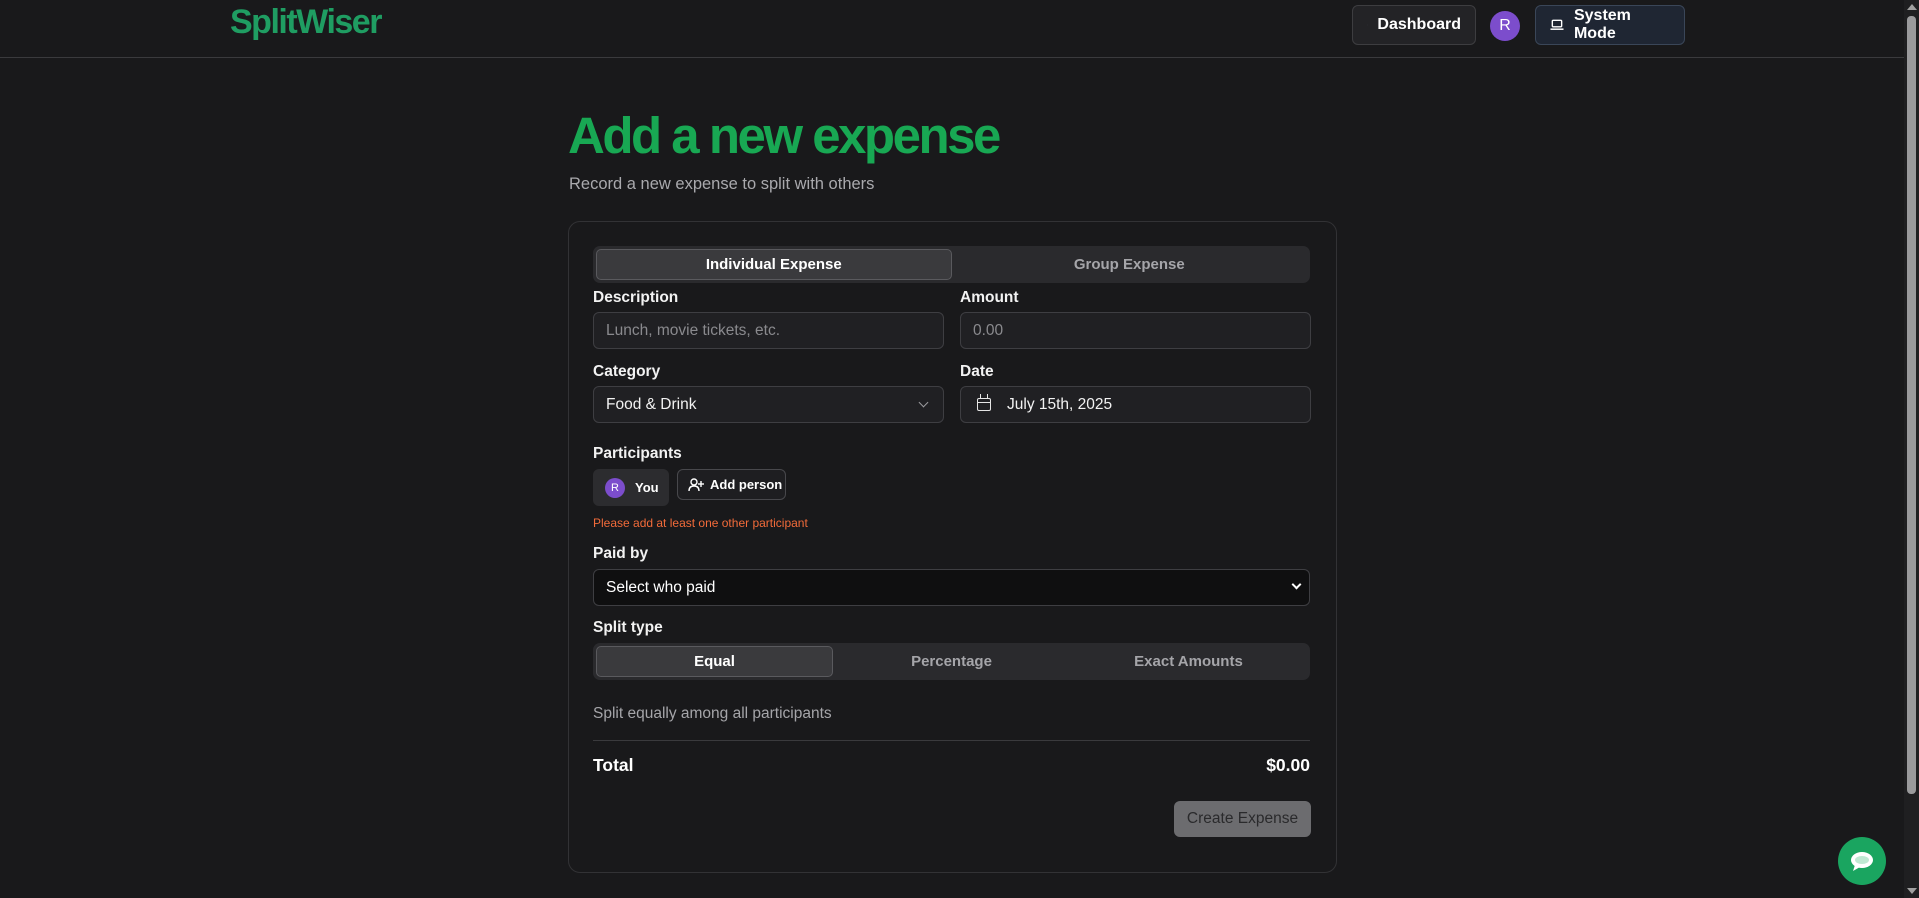  I want to click on description-label: Description, so click(636, 297).